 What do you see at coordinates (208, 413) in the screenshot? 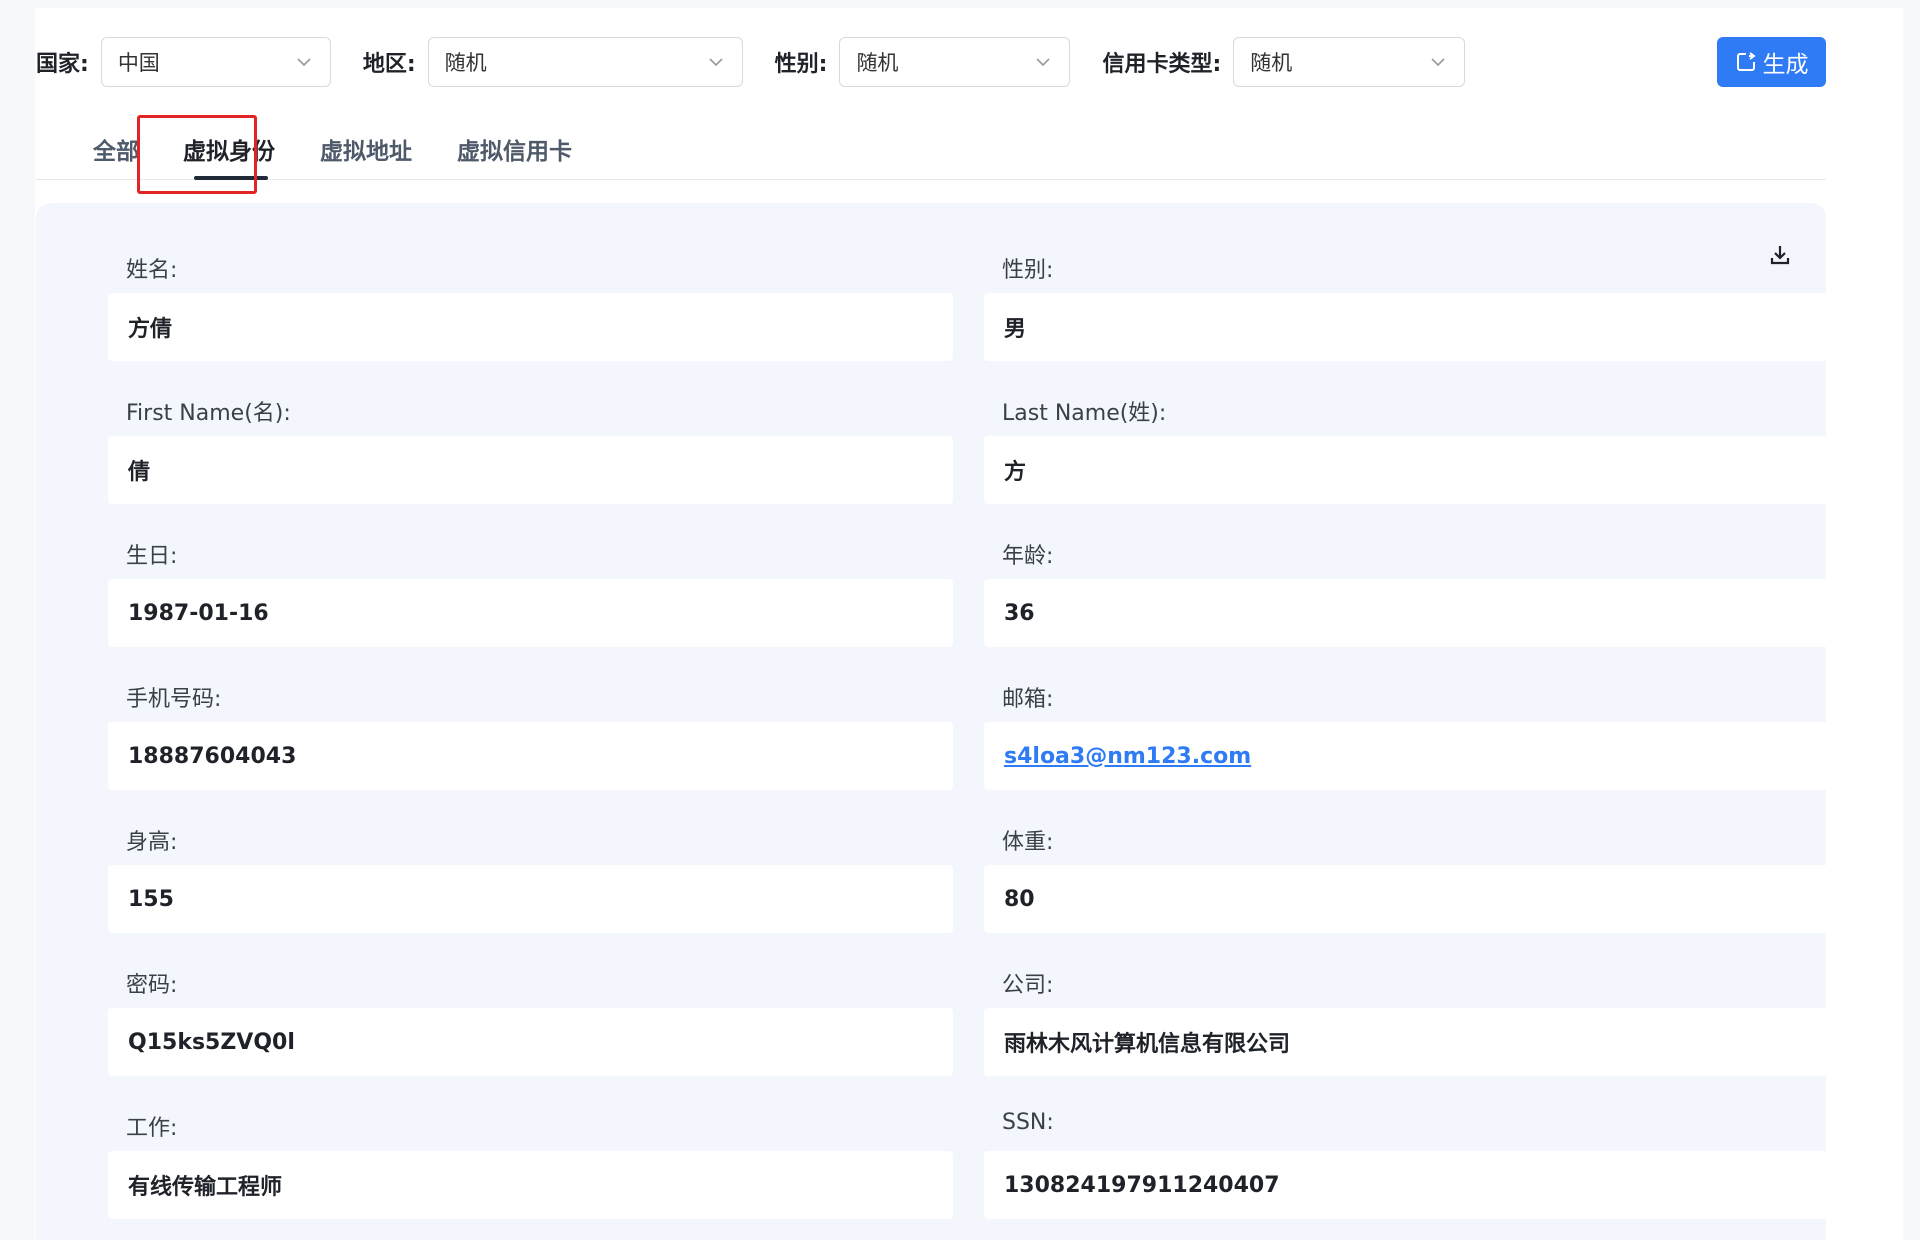
I see `first-name-label: First Name(名):` at bounding box center [208, 413].